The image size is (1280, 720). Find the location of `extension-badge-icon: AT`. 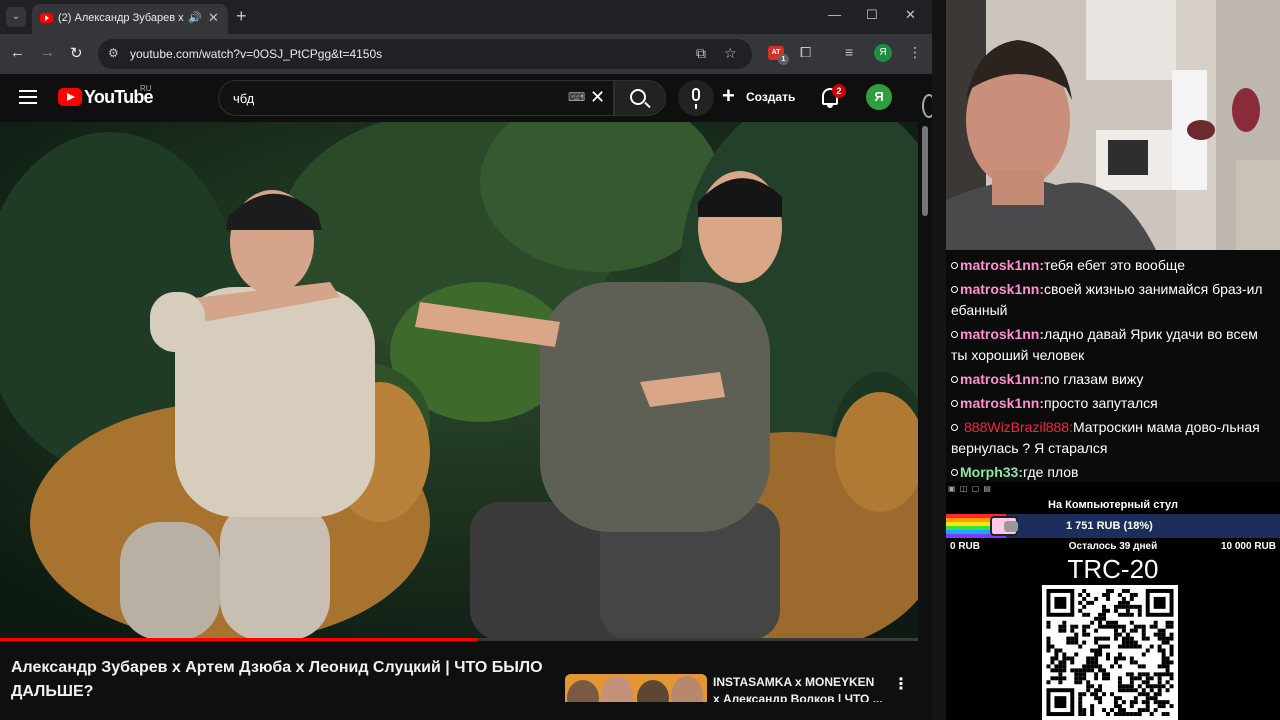

extension-badge-icon: AT is located at coordinates (778, 55).